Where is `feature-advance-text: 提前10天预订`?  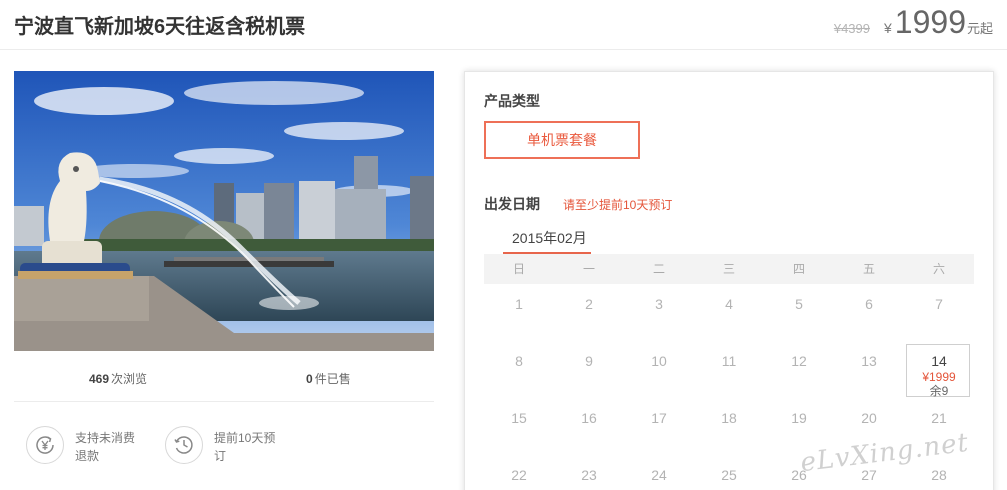
feature-advance-text: 提前10天预订 is located at coordinates (245, 447).